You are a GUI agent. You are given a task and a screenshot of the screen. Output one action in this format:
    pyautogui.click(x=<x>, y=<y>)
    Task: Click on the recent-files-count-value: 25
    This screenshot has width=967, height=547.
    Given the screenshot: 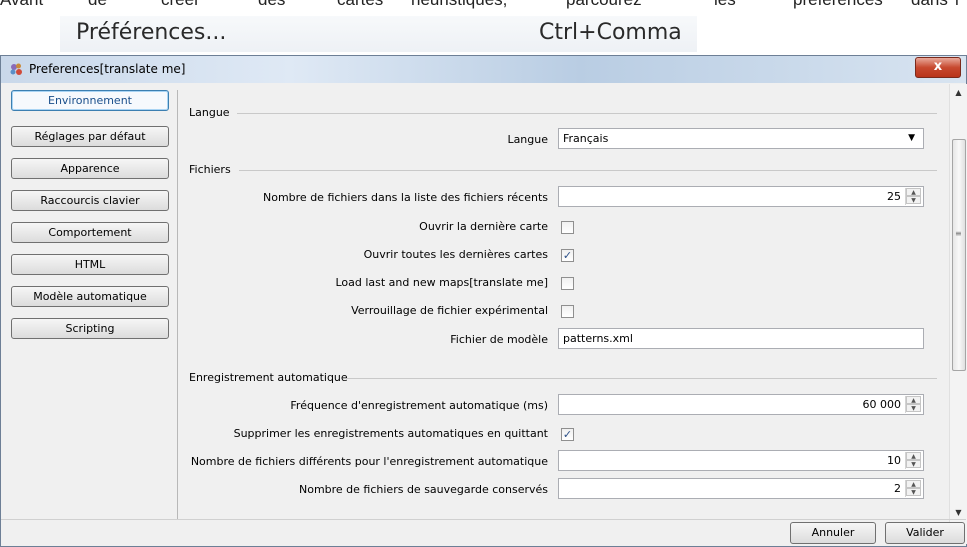 What is the action you would take?
    pyautogui.click(x=894, y=196)
    